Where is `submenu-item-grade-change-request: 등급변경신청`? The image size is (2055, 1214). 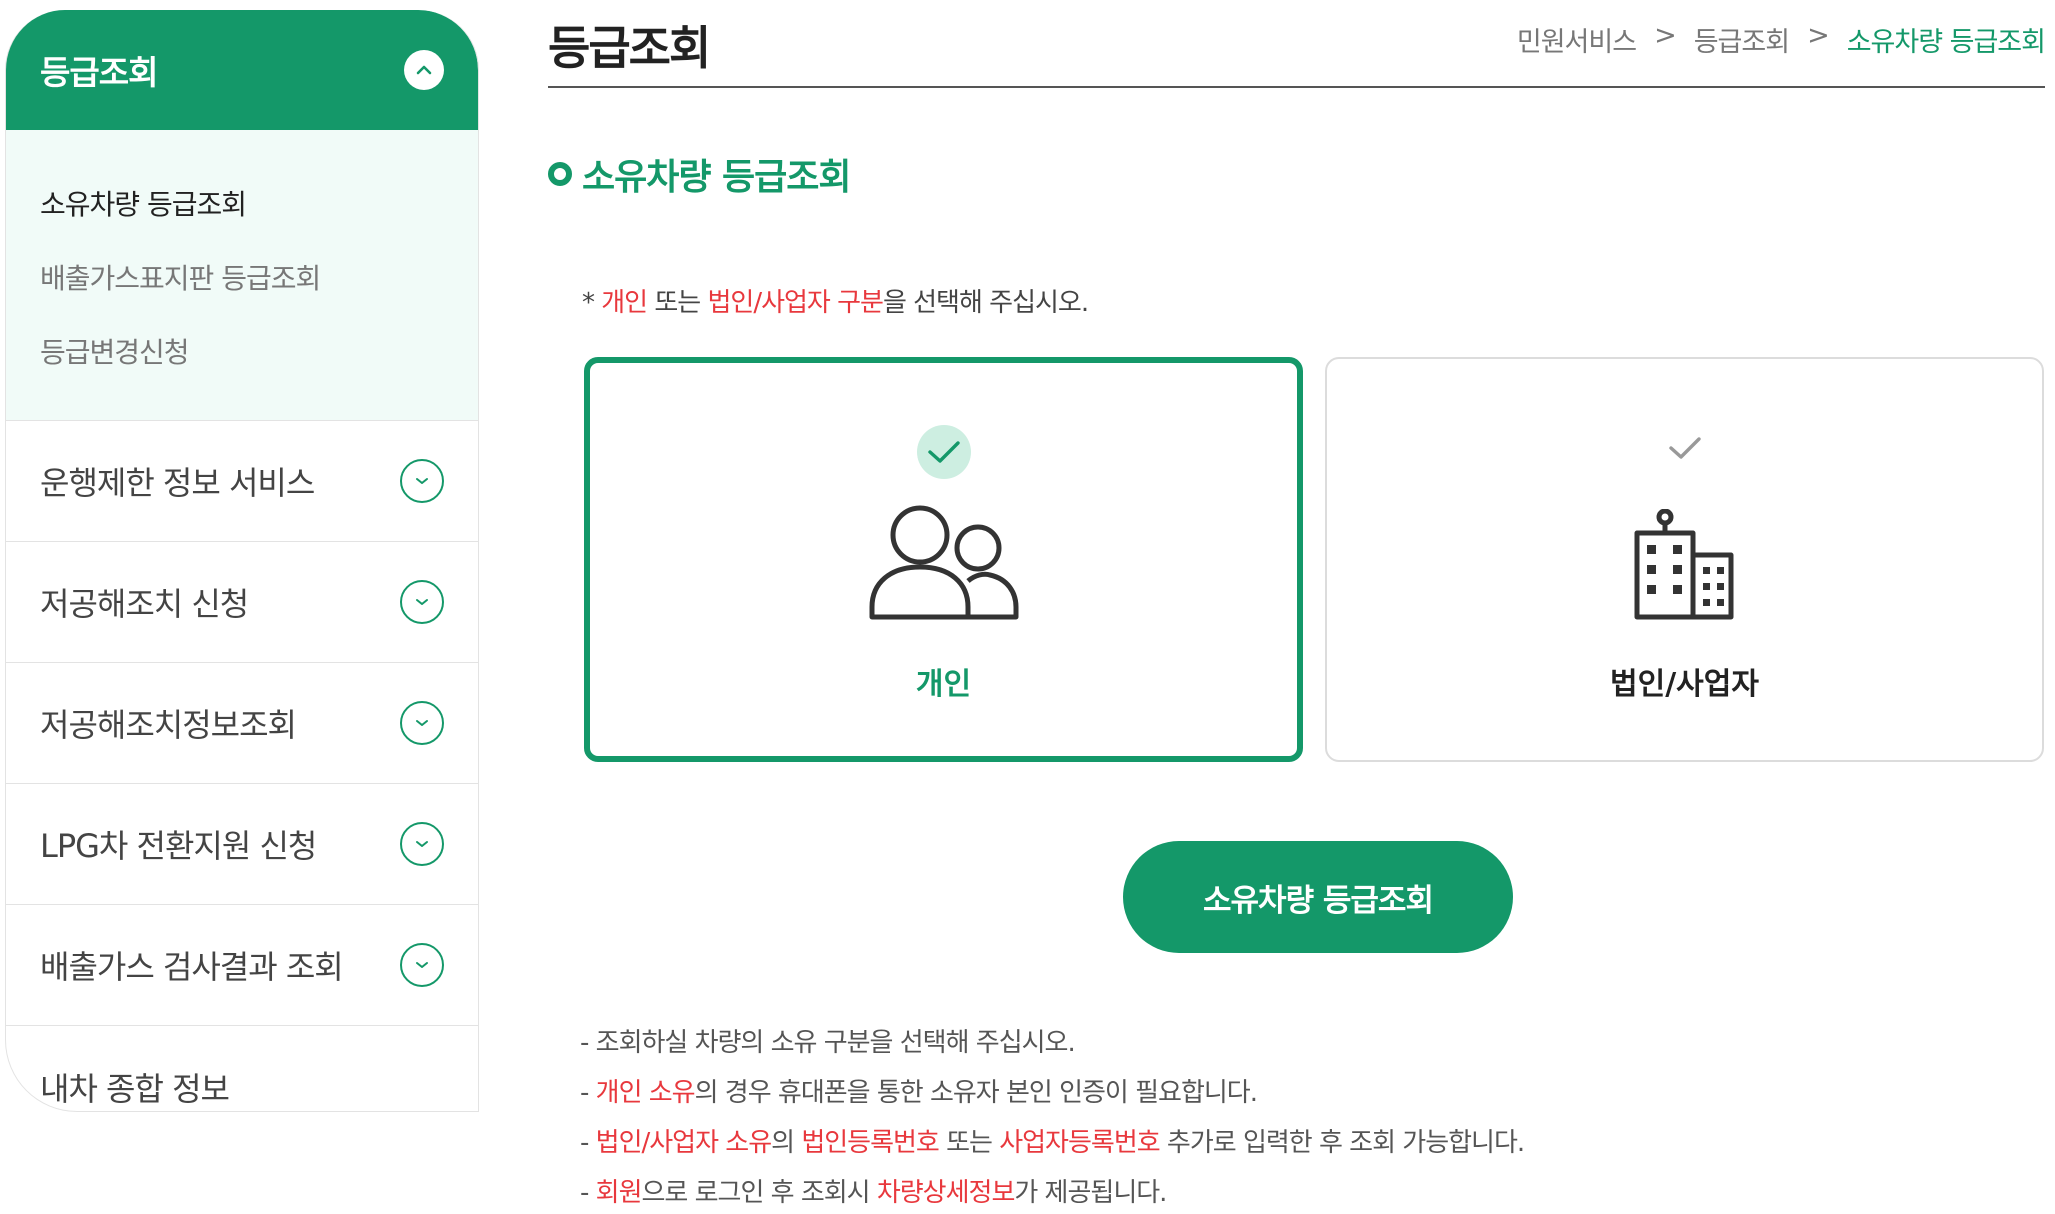 submenu-item-grade-change-request: 등급변경신청 is located at coordinates (259, 353).